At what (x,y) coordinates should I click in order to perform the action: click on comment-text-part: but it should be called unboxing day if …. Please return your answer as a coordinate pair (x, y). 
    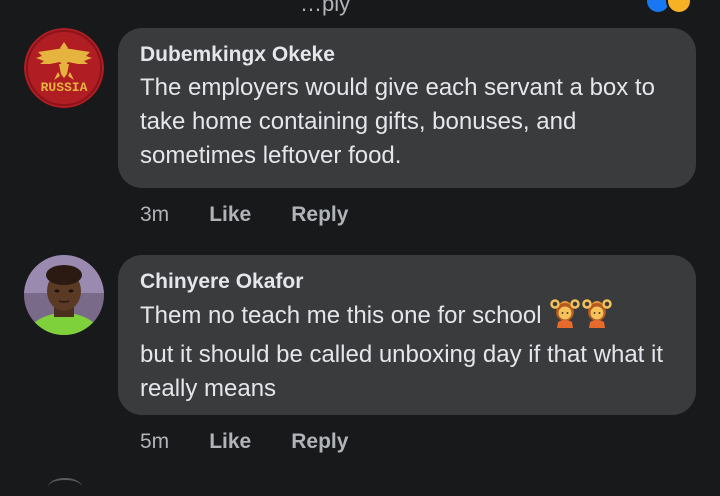
    Looking at the image, I should click on (402, 371).